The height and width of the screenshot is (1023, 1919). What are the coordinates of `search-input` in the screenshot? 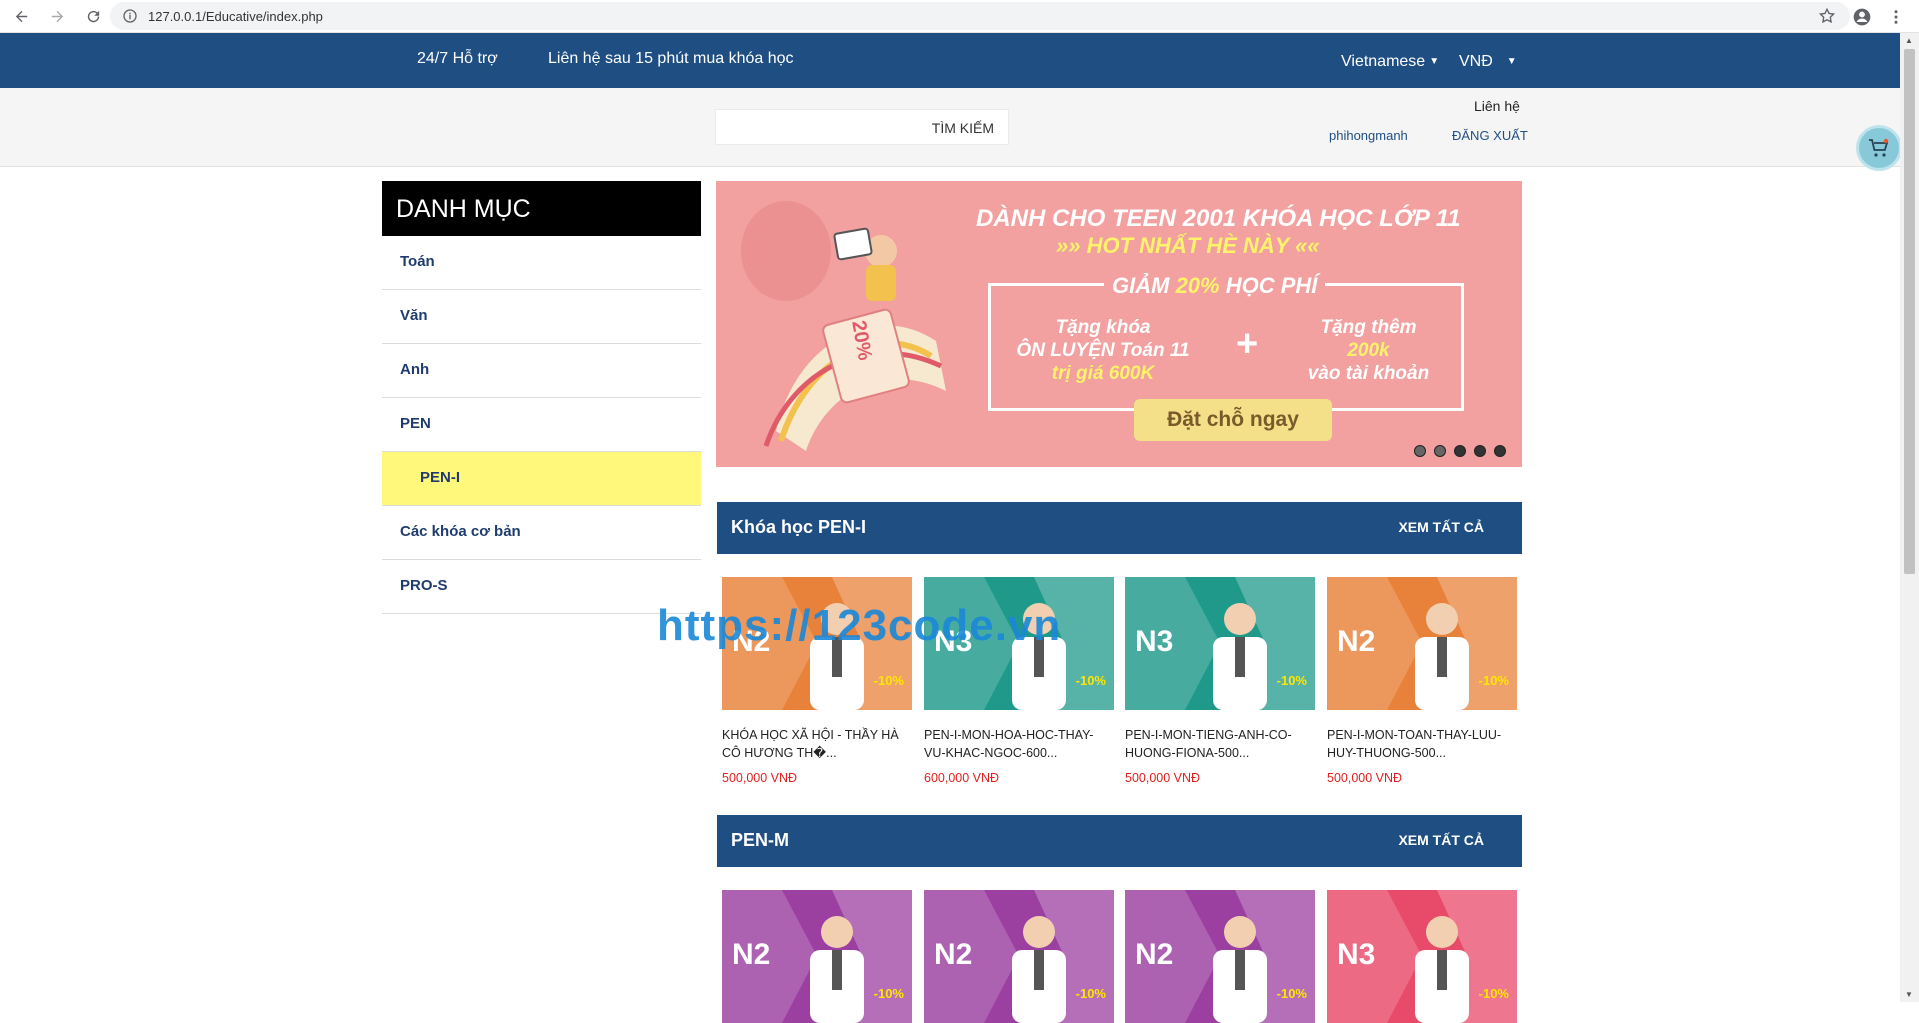 It's located at (816, 127).